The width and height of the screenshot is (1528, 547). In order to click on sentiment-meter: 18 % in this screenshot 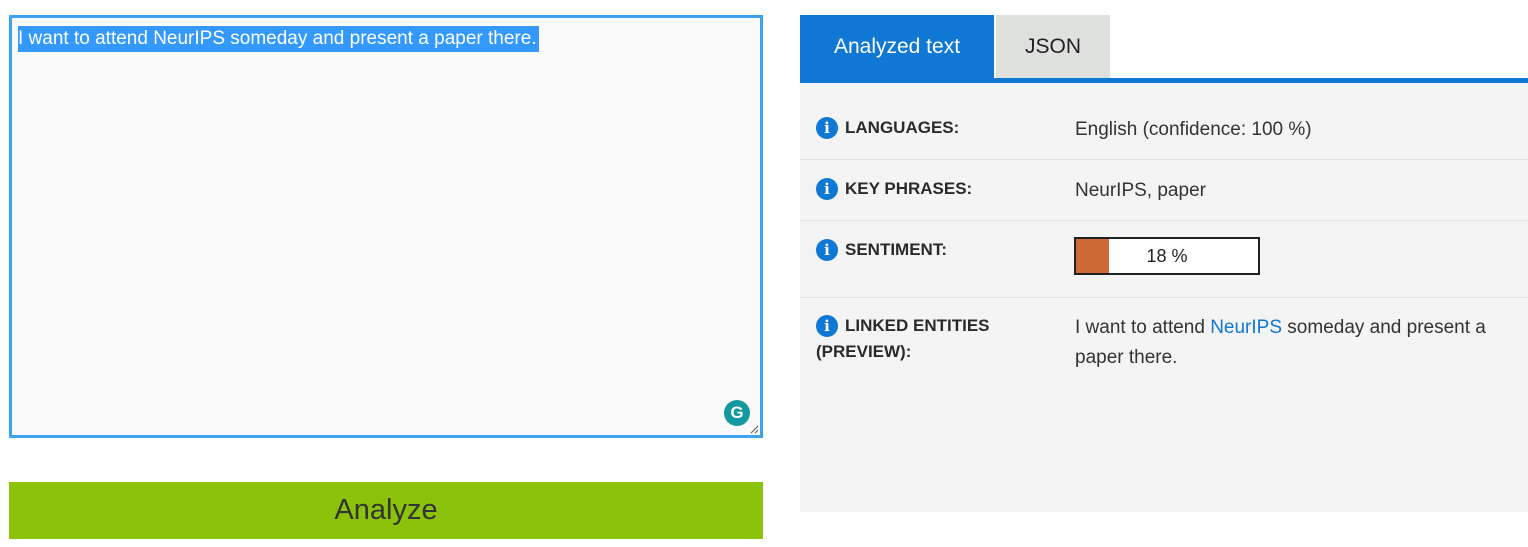, I will do `click(1167, 256)`.